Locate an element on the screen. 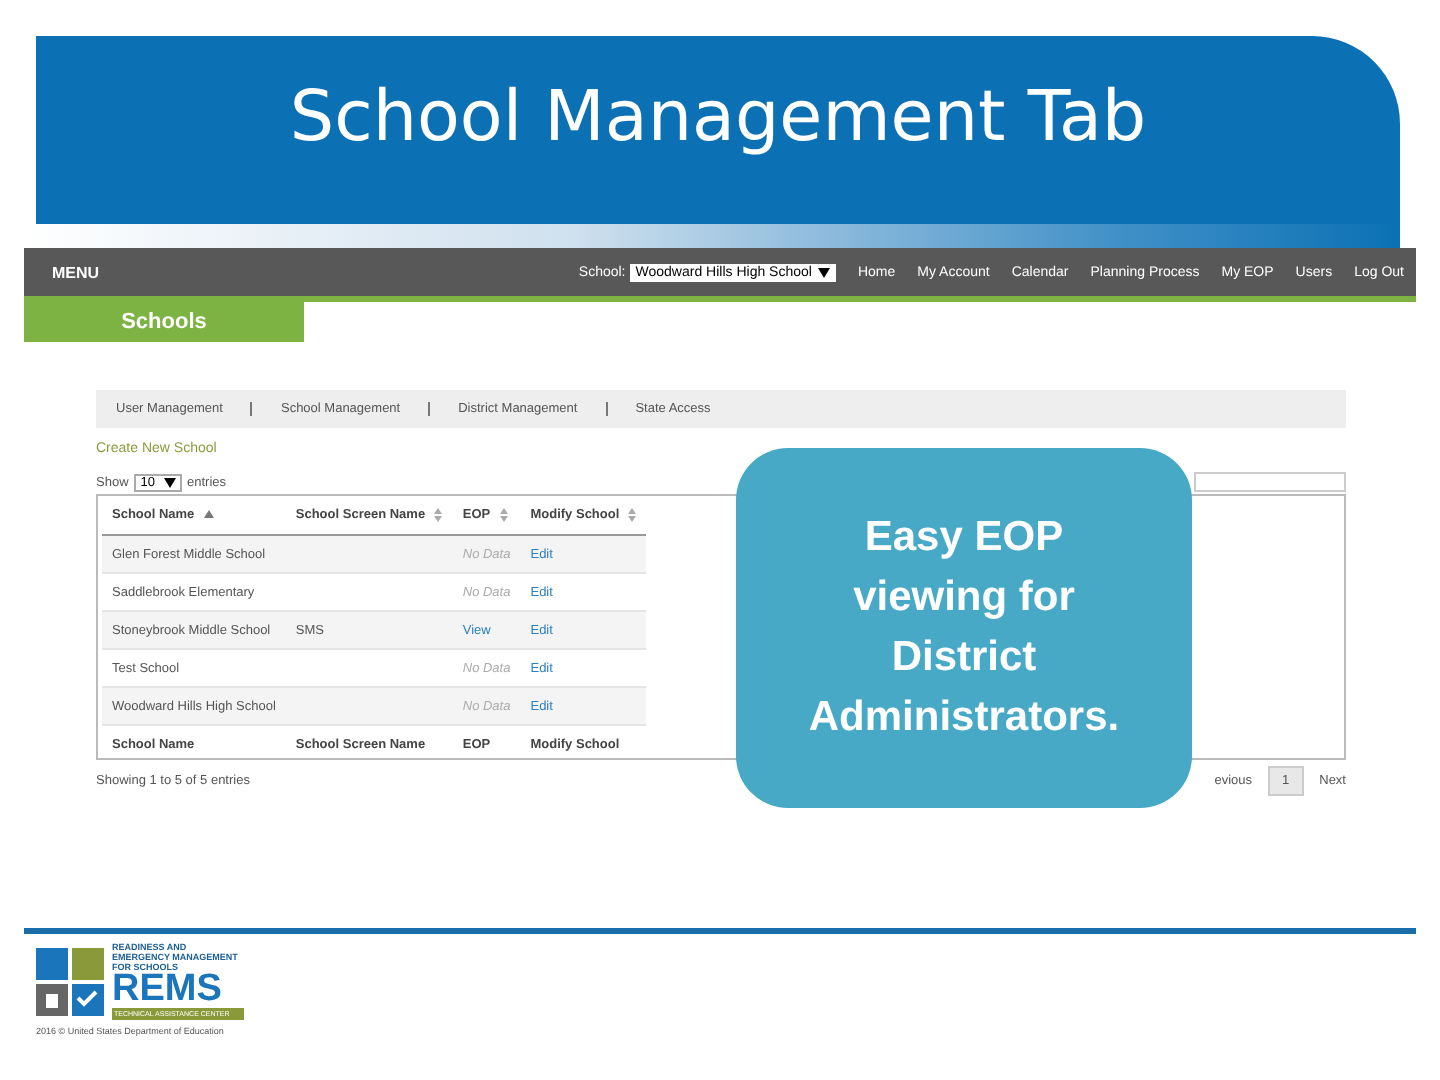 The image size is (1440, 1080). logo-wordmark: REMS is located at coordinates (168, 990).